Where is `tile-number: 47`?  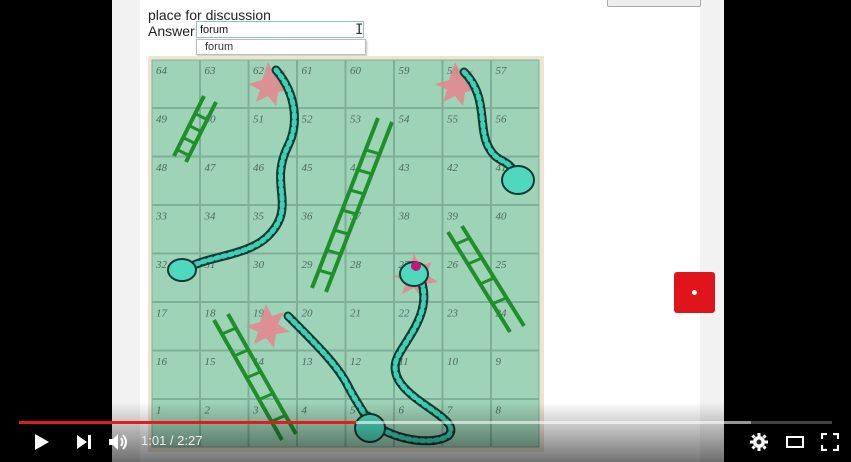
tile-number: 47 is located at coordinates (211, 168).